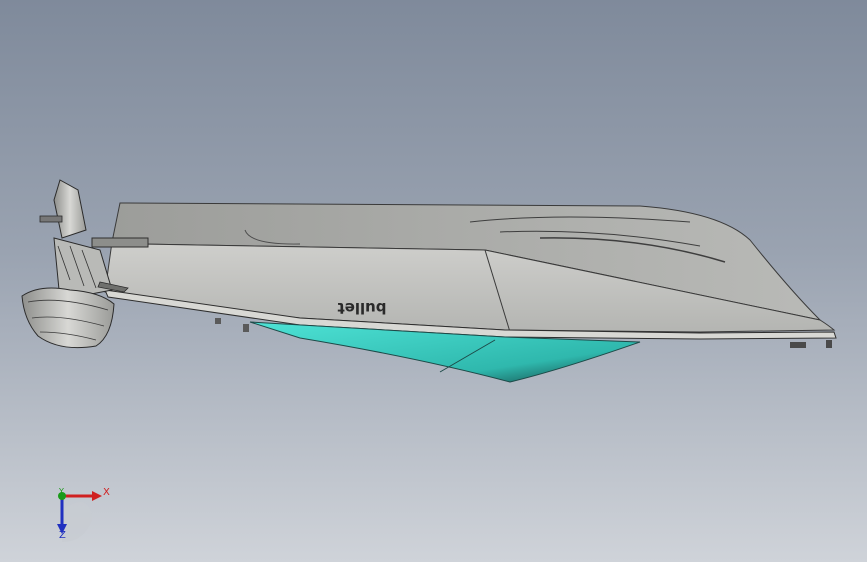  What do you see at coordinates (77, 522) in the screenshot?
I see `triad-shadow` at bounding box center [77, 522].